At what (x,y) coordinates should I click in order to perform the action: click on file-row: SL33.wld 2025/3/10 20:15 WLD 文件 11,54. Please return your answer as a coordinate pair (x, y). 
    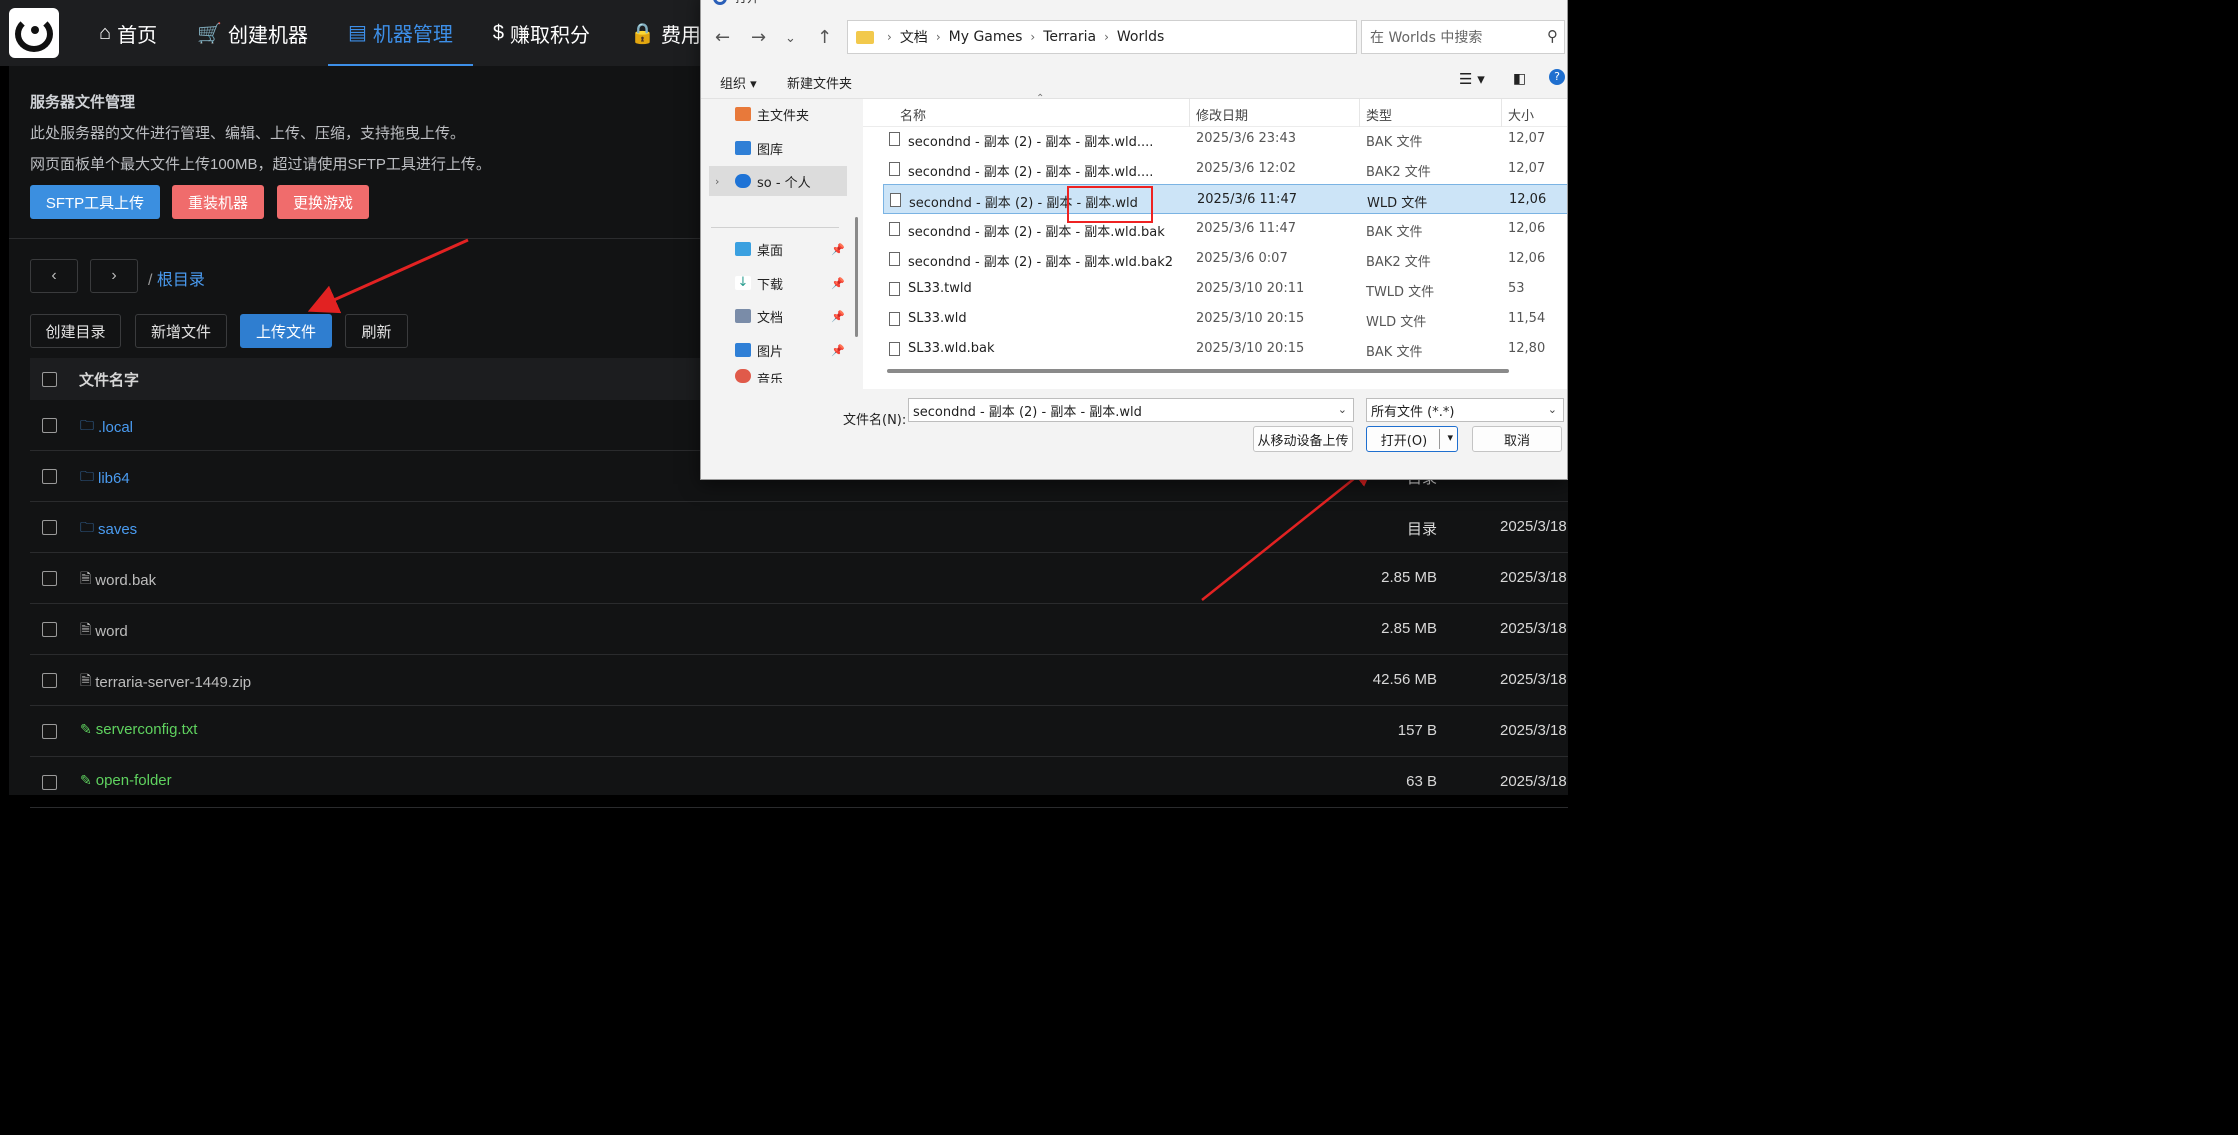
    Looking at the image, I should click on (1225, 319).